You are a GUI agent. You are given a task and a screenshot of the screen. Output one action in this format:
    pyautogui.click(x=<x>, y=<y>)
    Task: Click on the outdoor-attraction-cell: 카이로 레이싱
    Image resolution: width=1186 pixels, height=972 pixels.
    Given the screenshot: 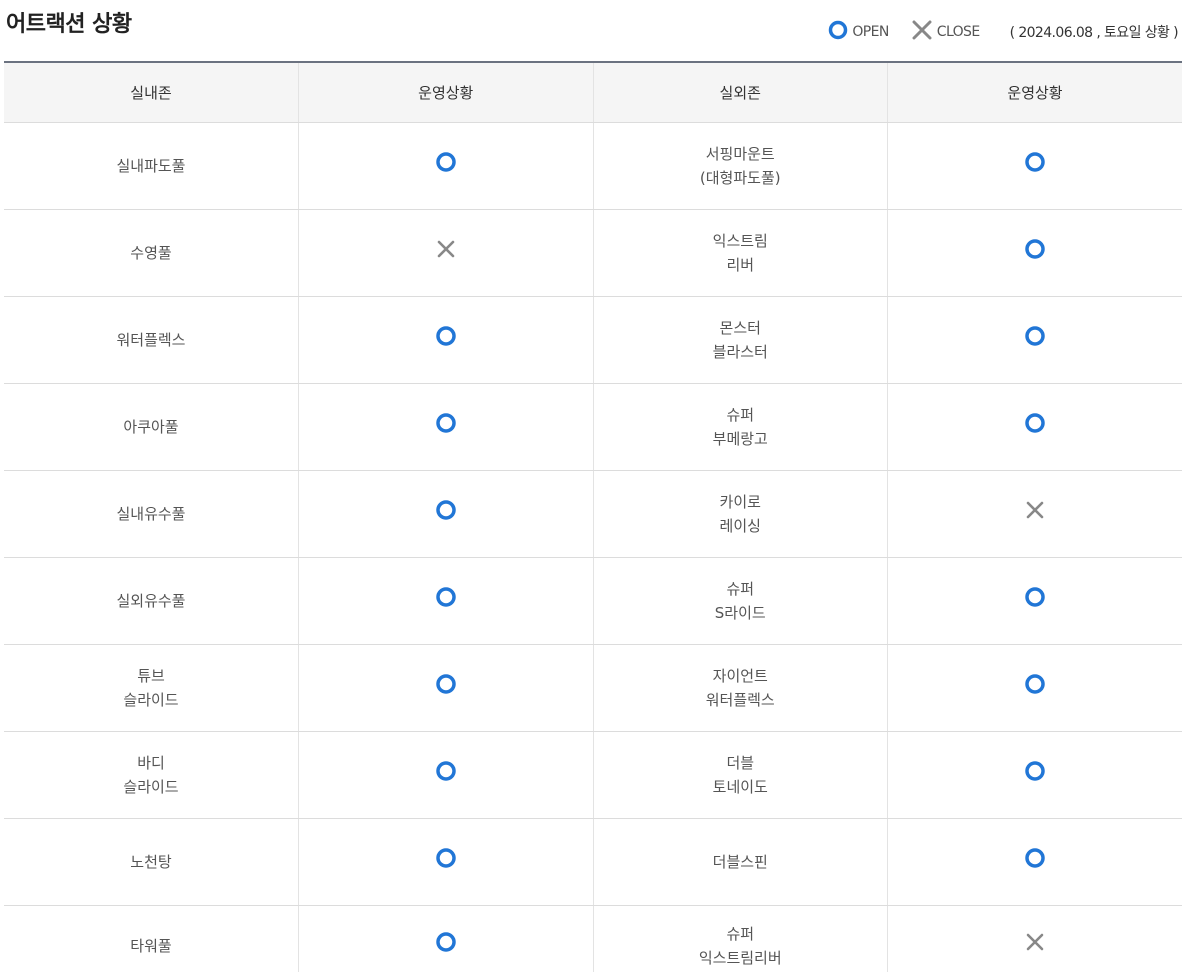 What is the action you would take?
    pyautogui.click(x=740, y=514)
    